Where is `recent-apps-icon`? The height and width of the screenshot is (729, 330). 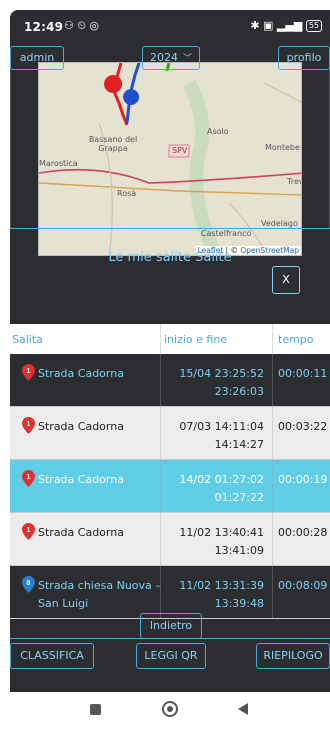 recent-apps-icon is located at coordinates (95, 709).